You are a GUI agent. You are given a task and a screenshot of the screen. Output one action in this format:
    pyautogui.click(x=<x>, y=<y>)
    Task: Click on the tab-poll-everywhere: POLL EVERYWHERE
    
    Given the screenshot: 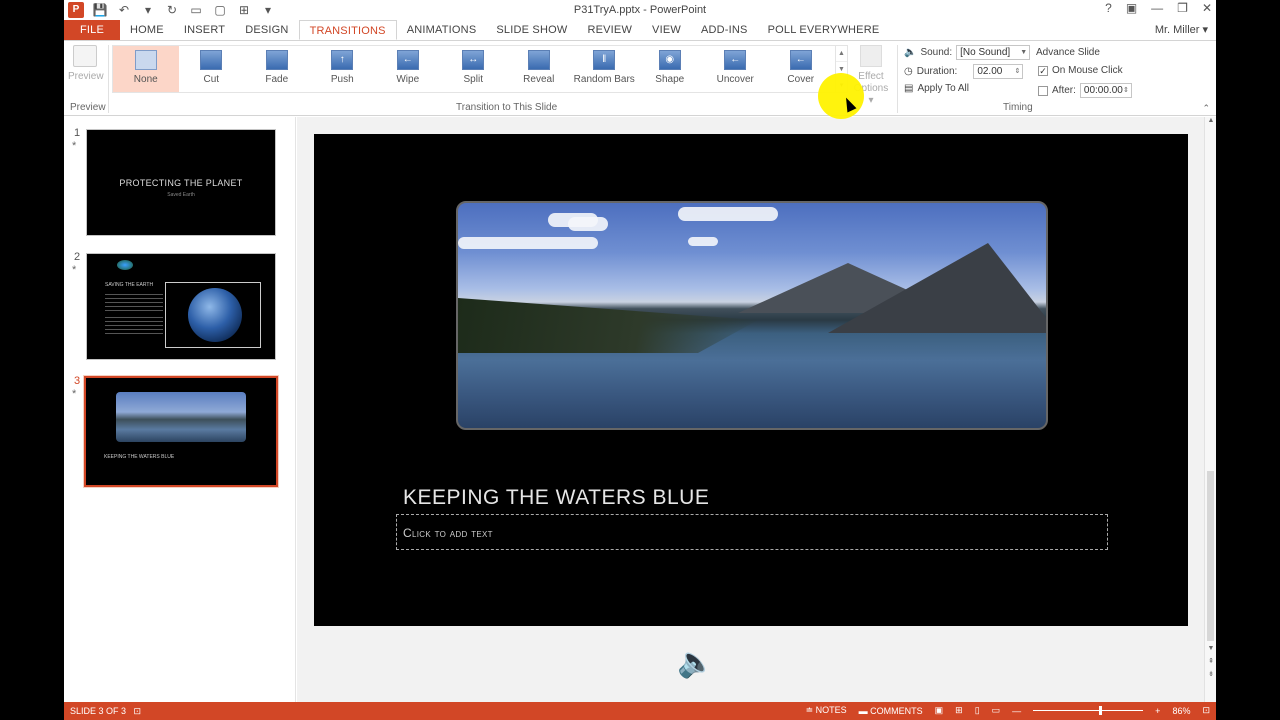 What is the action you would take?
    pyautogui.click(x=824, y=30)
    